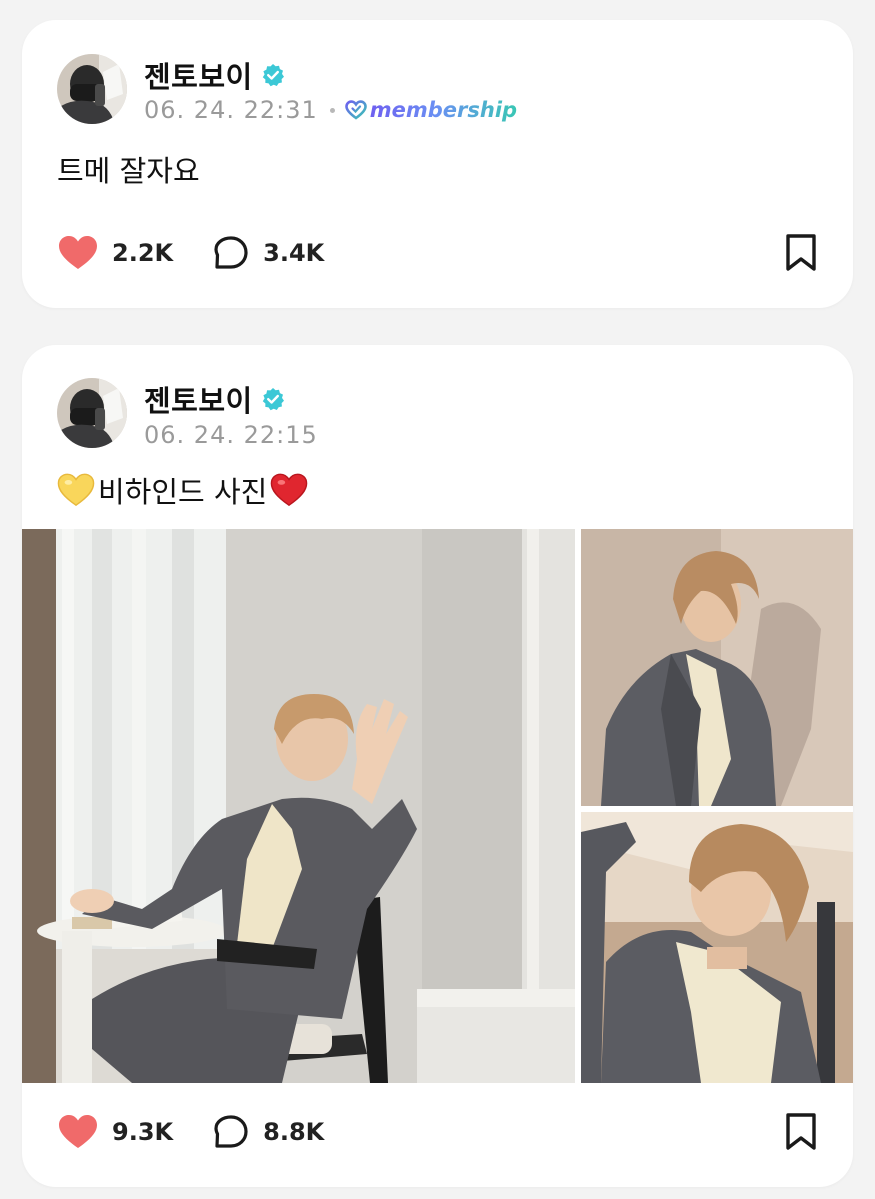 Image resolution: width=875 pixels, height=1199 pixels. What do you see at coordinates (76, 490) in the screenshot?
I see `yellow-heart-icon` at bounding box center [76, 490].